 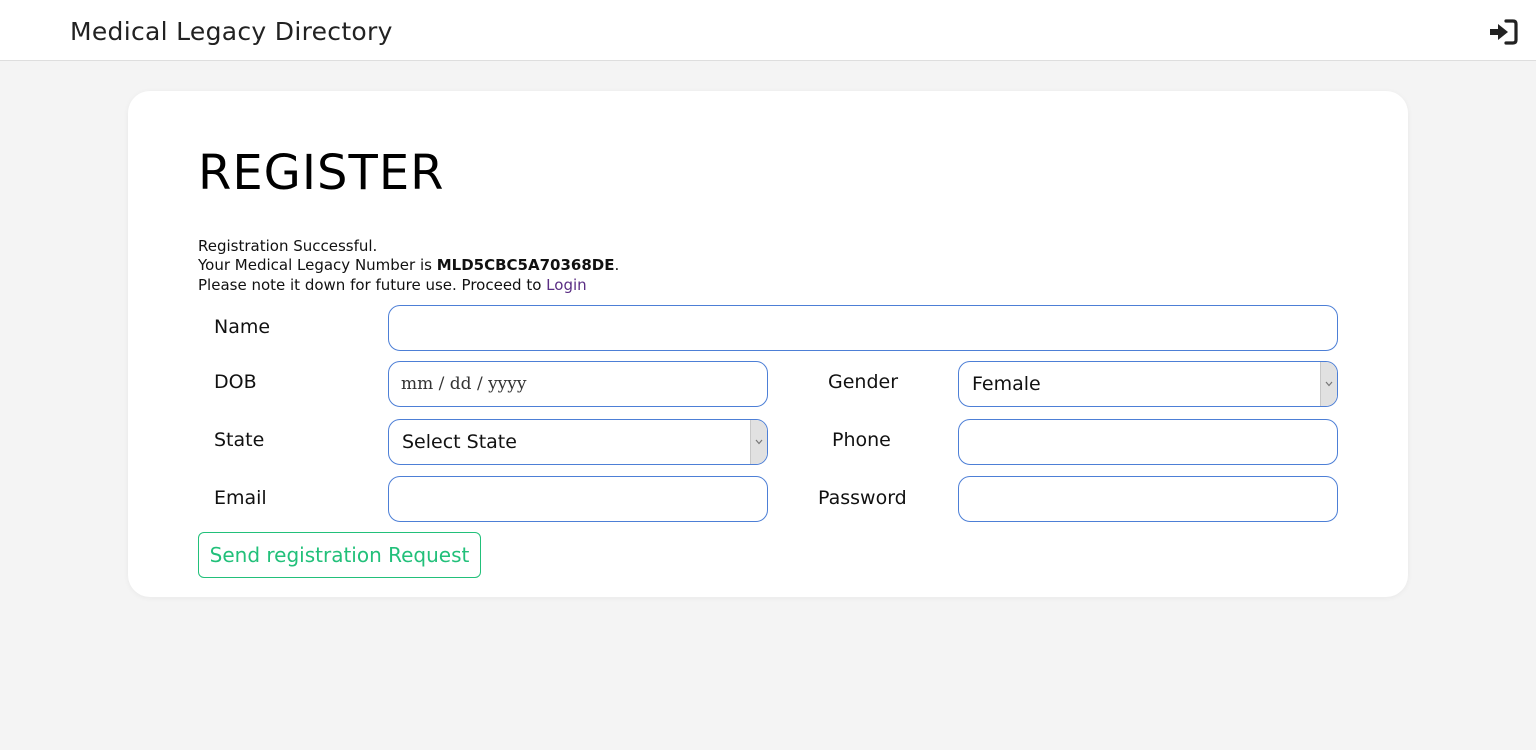 I want to click on success-message: Registration Successful., so click(x=288, y=246).